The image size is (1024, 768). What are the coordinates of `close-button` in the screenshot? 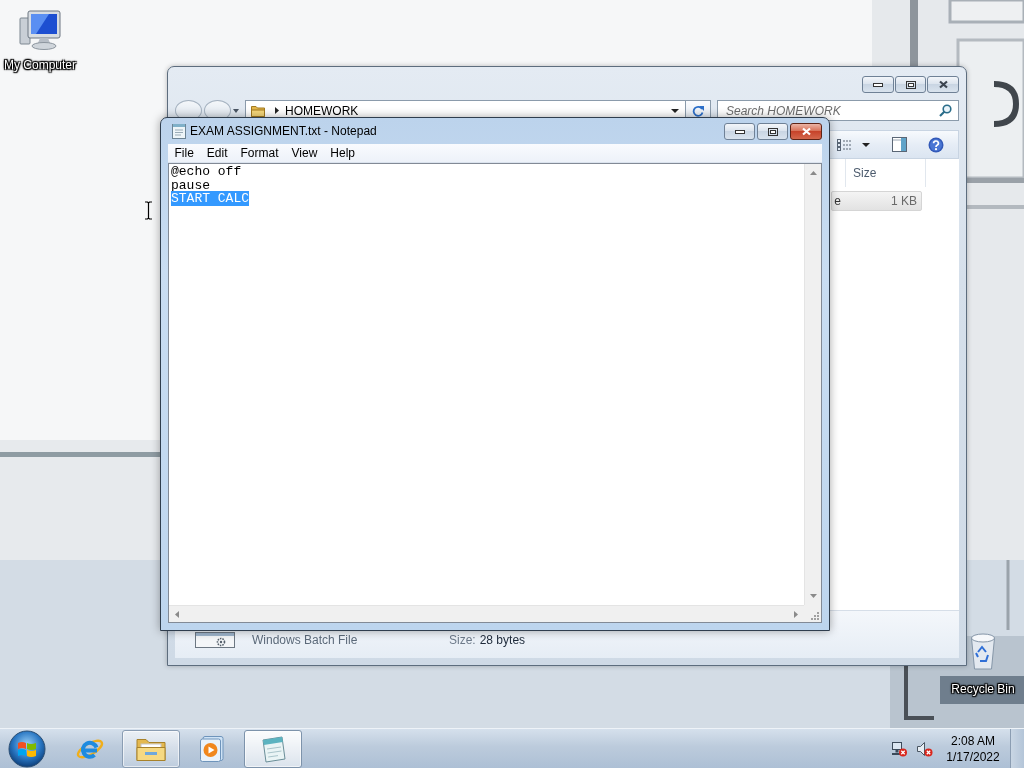 It's located at (806, 131).